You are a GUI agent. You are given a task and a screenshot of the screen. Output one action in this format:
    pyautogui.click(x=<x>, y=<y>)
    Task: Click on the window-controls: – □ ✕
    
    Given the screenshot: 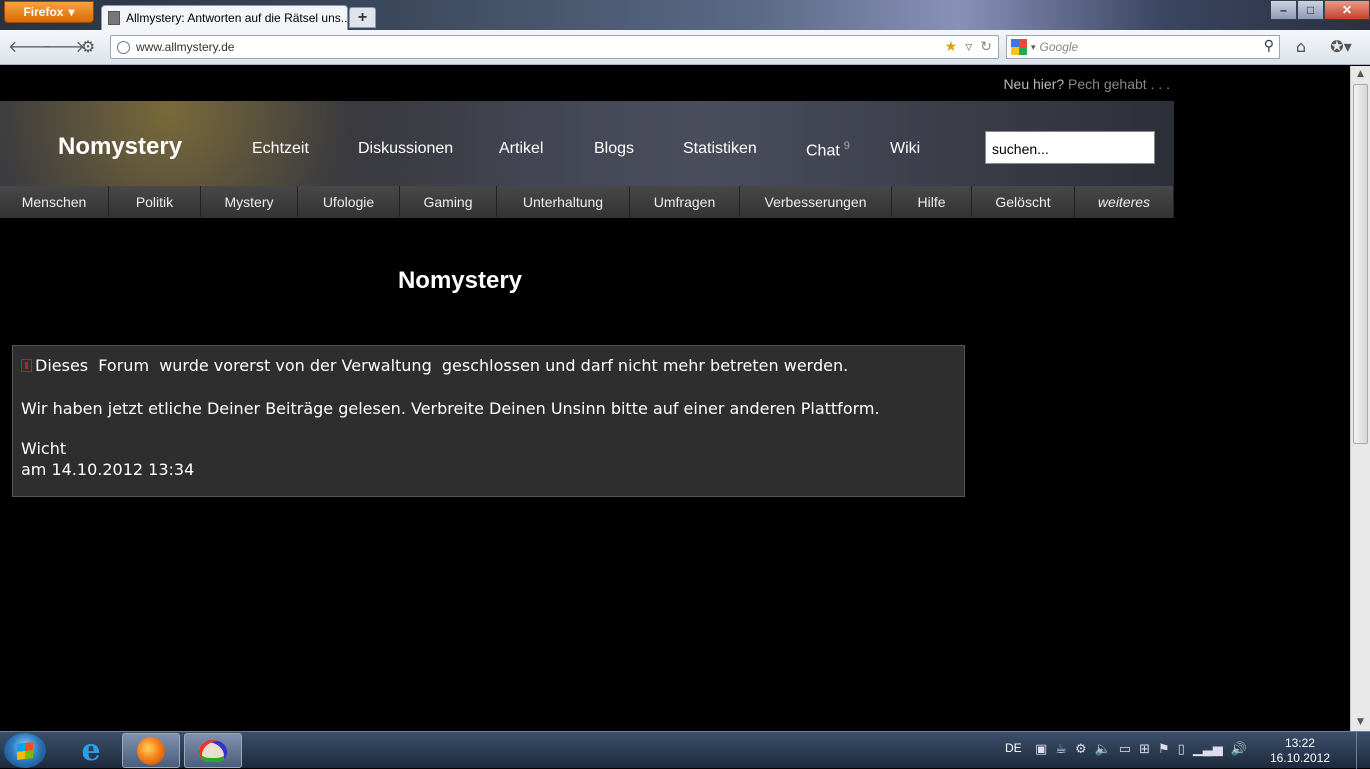 What is the action you would take?
    pyautogui.click(x=1320, y=10)
    